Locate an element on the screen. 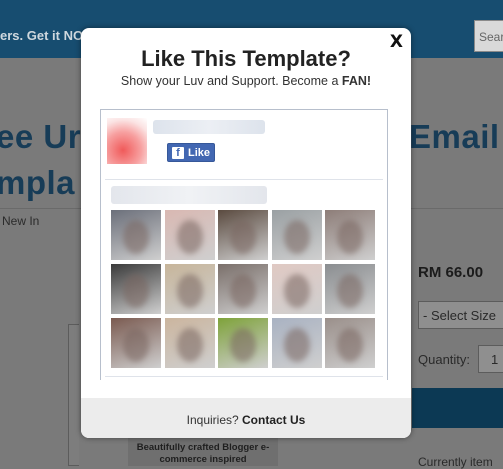  nav-item-new-in: New In is located at coordinates (20, 221).